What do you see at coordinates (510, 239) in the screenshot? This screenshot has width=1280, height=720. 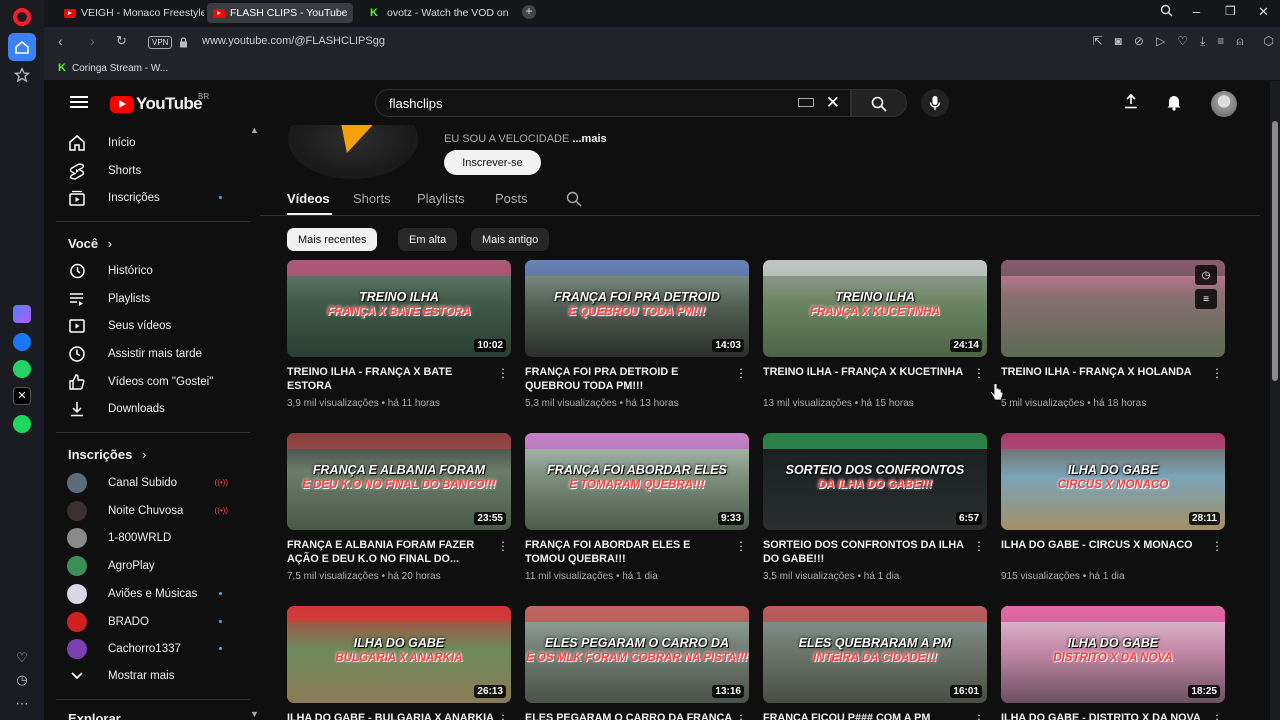 I see `chip-oldest: Mais antigo` at bounding box center [510, 239].